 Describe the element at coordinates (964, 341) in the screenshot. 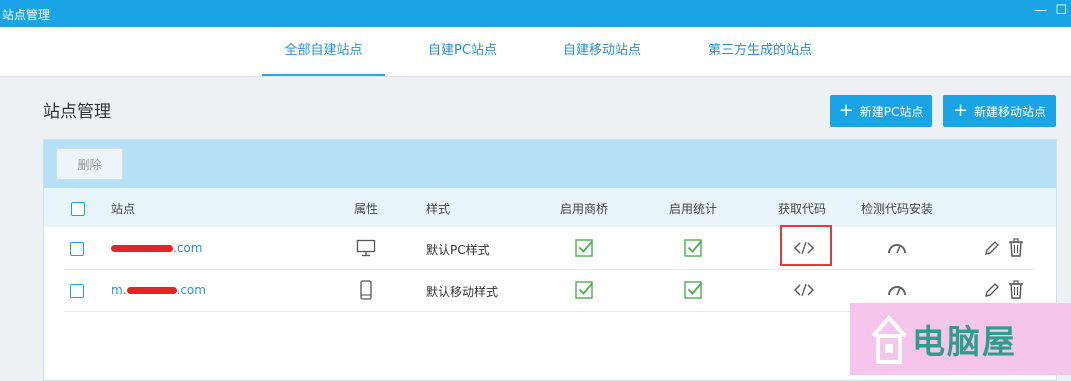

I see `watermark-text: 电脑屋` at that location.